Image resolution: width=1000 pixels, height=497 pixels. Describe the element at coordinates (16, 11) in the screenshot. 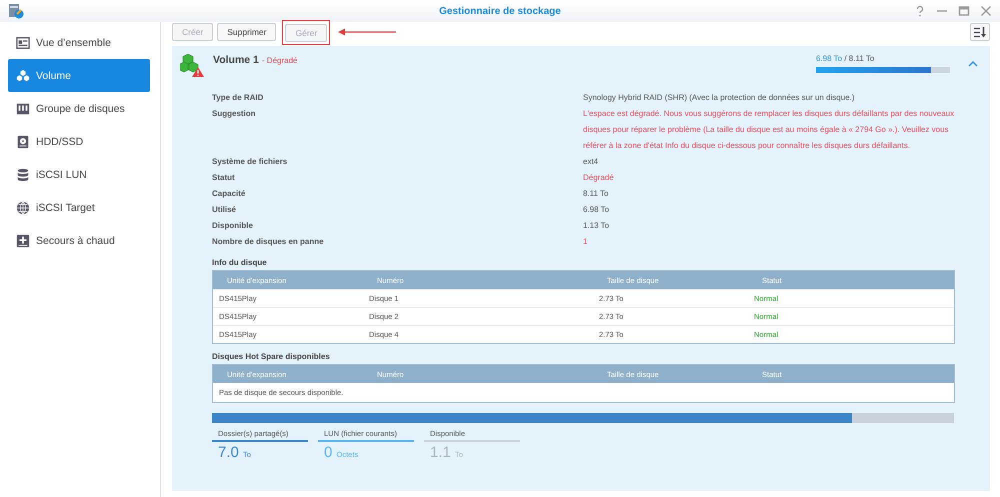

I see `app-icon` at that location.